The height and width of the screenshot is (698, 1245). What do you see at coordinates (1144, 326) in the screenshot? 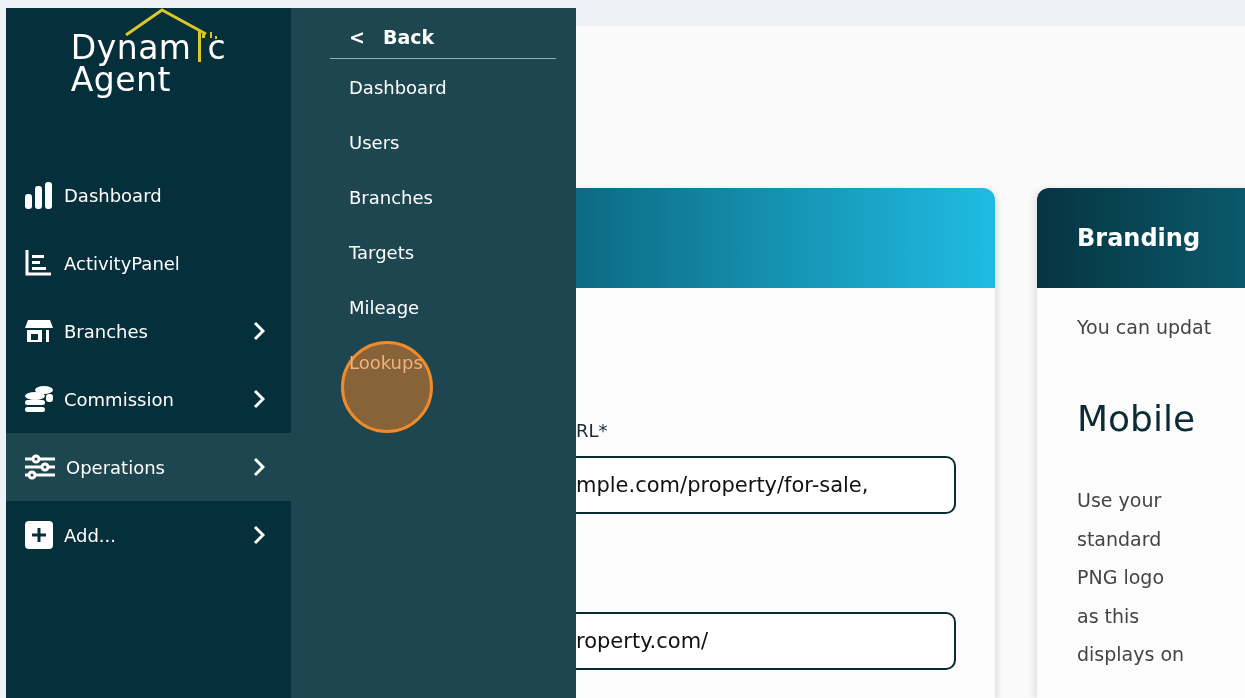
I see `card-text: You can updat` at bounding box center [1144, 326].